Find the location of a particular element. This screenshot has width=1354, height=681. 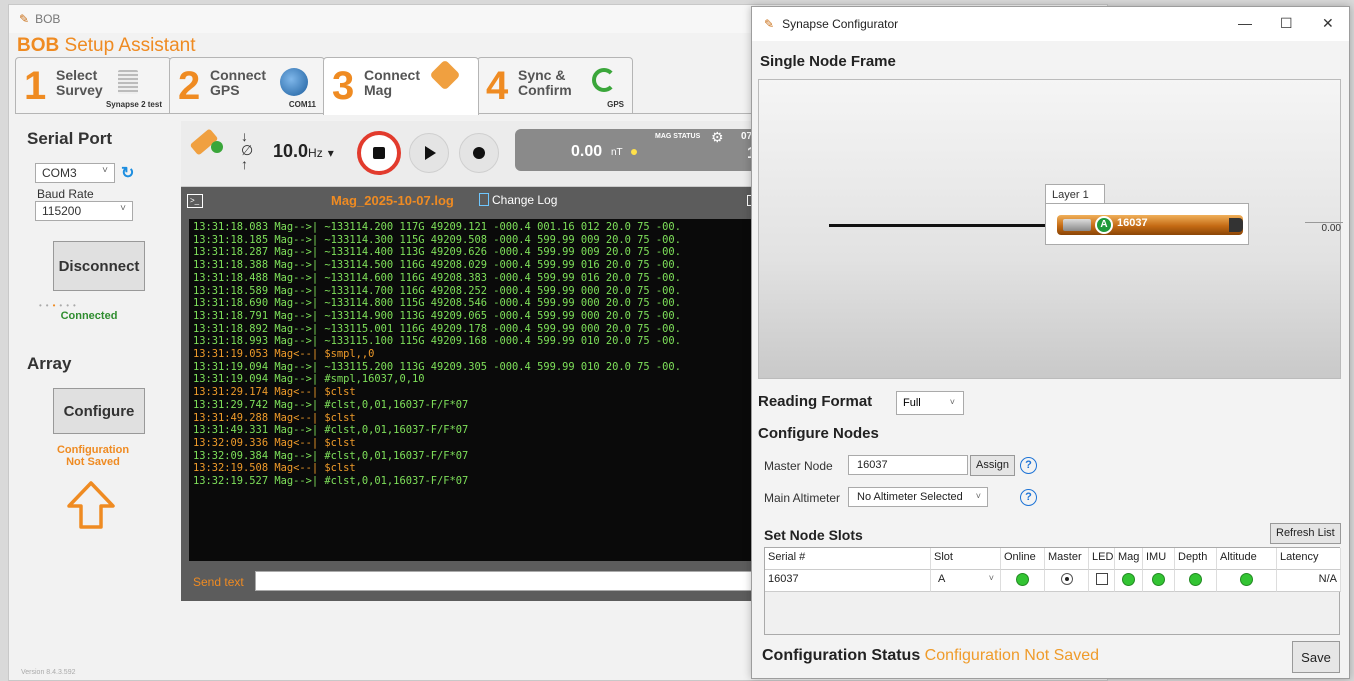

synapse-window-title: Synapse Configurator is located at coordinates (840, 24).